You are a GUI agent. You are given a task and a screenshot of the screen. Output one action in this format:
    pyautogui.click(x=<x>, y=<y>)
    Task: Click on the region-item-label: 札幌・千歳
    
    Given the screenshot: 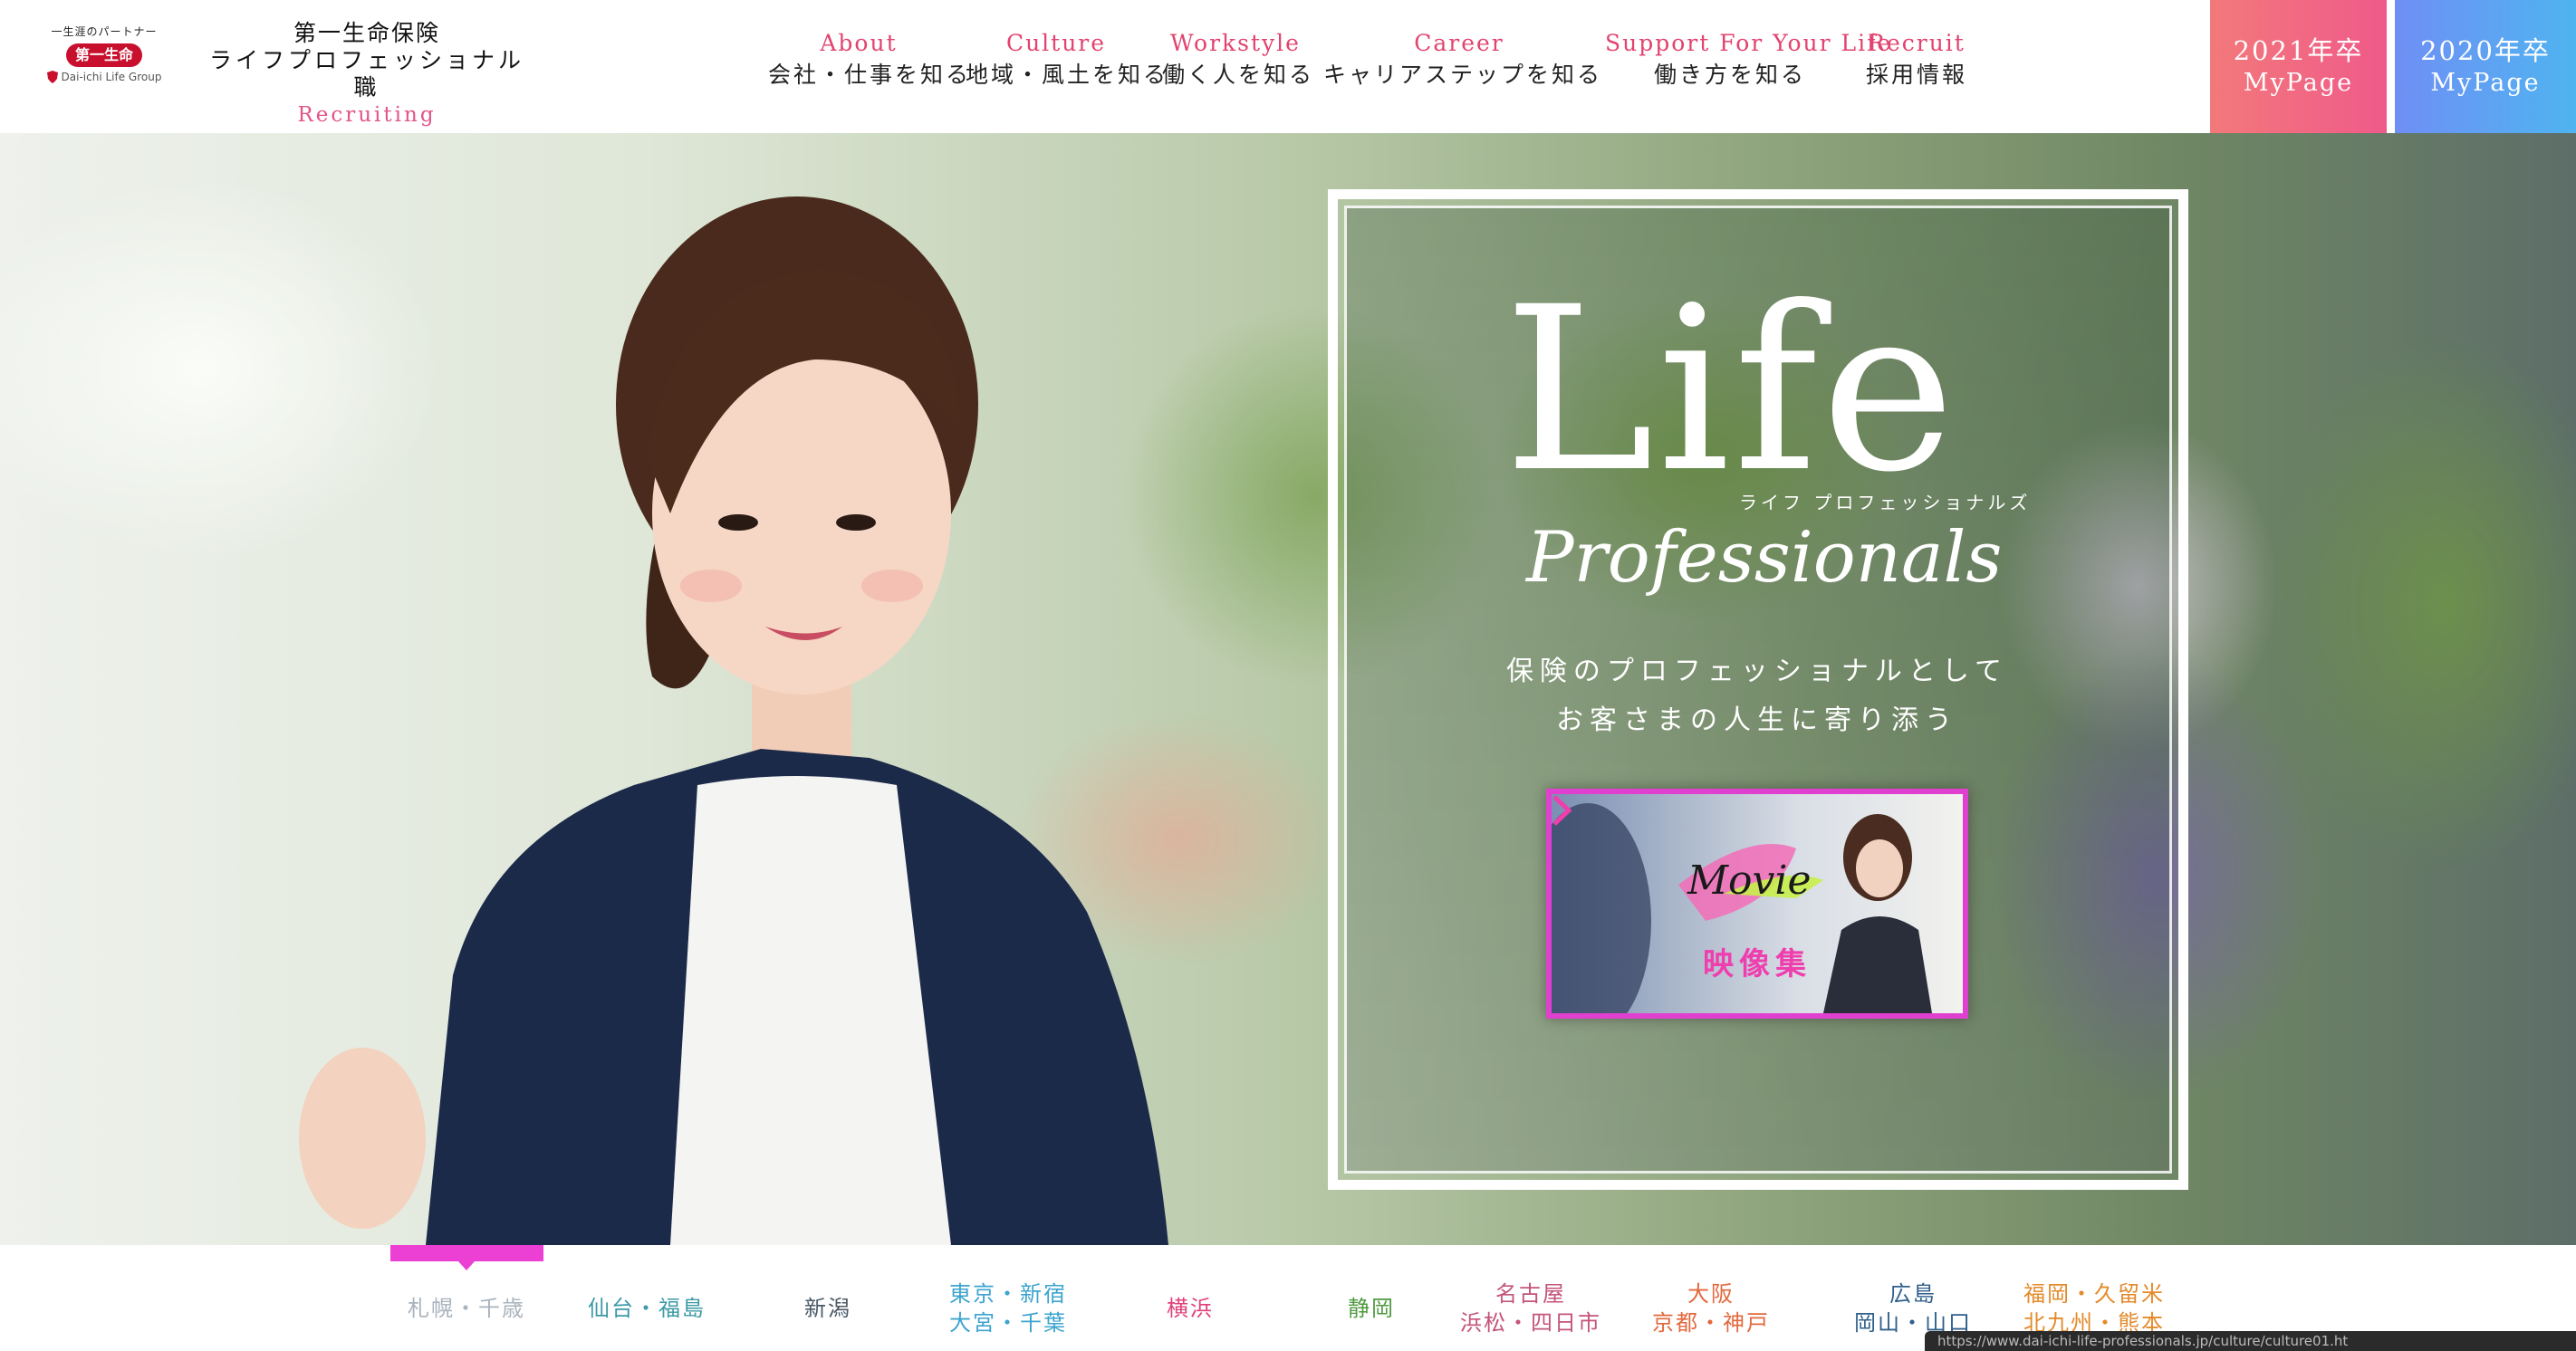 What is the action you would take?
    pyautogui.click(x=466, y=1308)
    